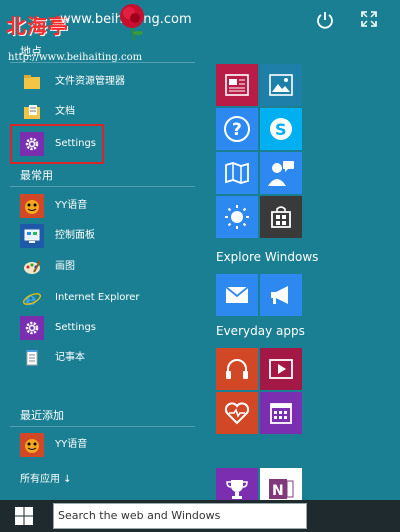  I want to click on people-icon, so click(281, 173).